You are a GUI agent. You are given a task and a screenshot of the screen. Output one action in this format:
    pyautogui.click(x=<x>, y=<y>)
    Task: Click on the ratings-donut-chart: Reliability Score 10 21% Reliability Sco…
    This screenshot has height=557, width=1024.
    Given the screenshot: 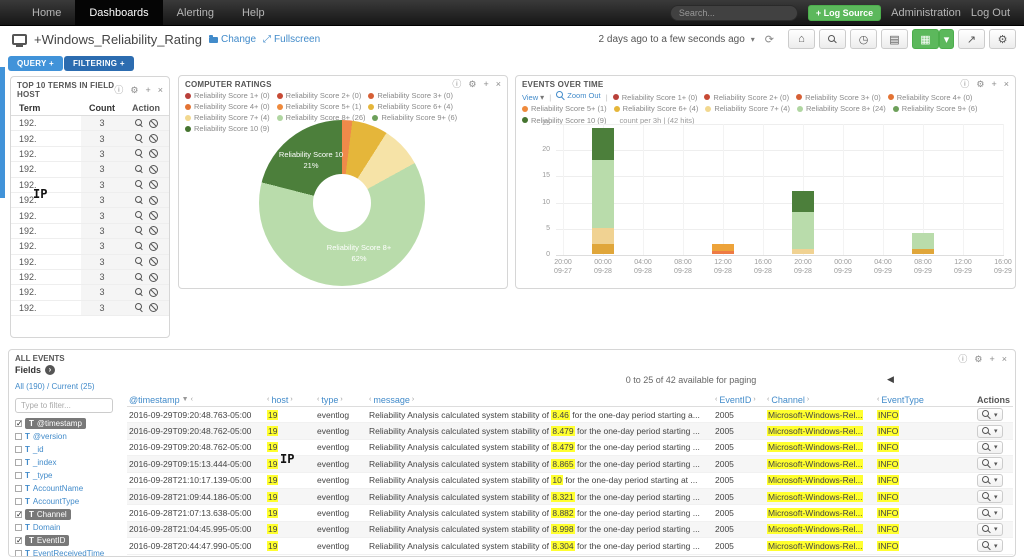 What is the action you would take?
    pyautogui.click(x=342, y=203)
    